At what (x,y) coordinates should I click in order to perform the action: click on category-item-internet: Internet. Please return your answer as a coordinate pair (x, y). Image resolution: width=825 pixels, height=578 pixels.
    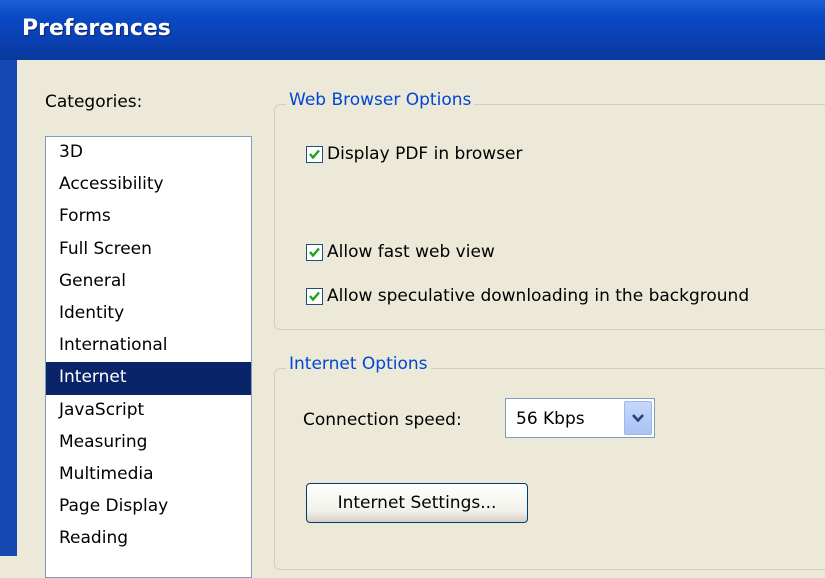
    Looking at the image, I should click on (148, 378).